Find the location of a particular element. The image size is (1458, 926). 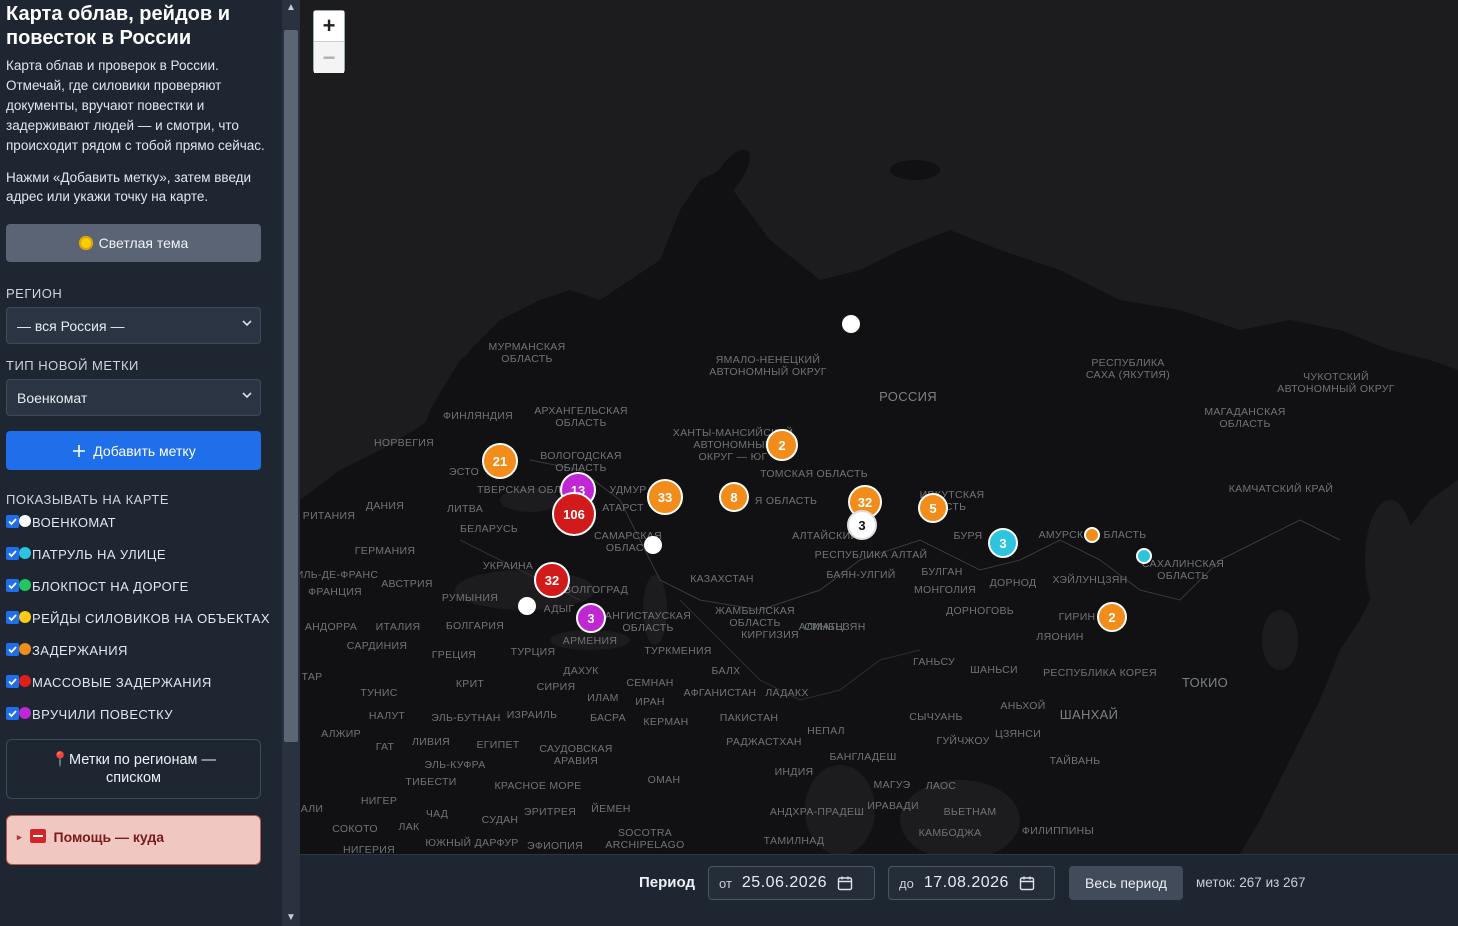

date-to-value: 17.08.2026 is located at coordinates (966, 882).